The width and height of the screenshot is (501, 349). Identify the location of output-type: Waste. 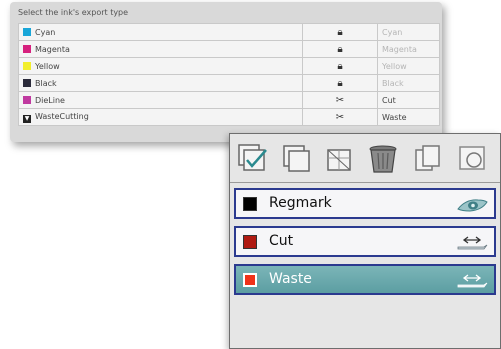
(408, 117).